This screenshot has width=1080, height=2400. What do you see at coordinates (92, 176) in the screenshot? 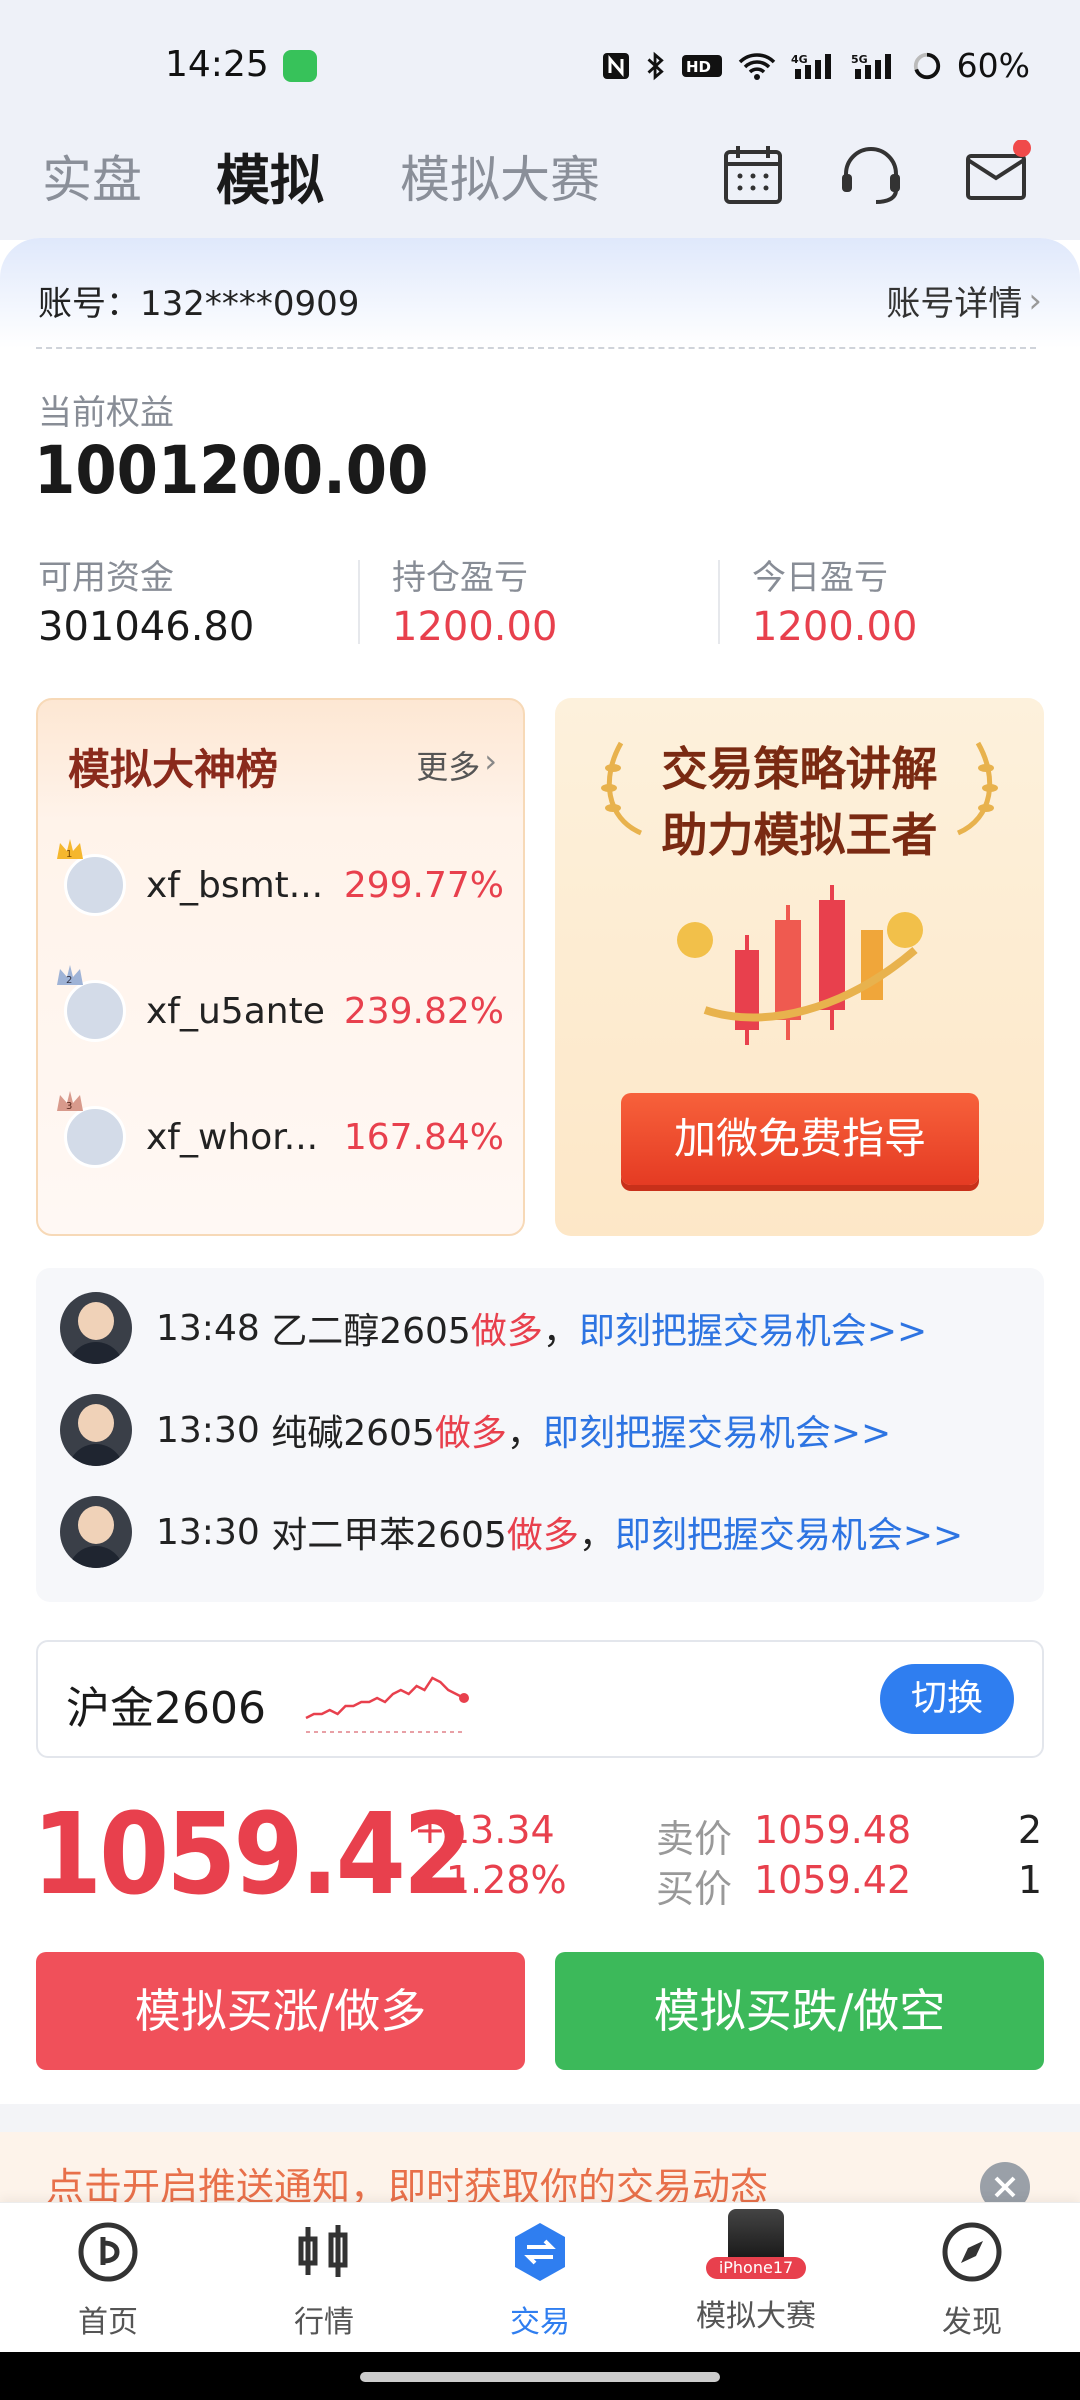
I see `tab-real: 实盘` at bounding box center [92, 176].